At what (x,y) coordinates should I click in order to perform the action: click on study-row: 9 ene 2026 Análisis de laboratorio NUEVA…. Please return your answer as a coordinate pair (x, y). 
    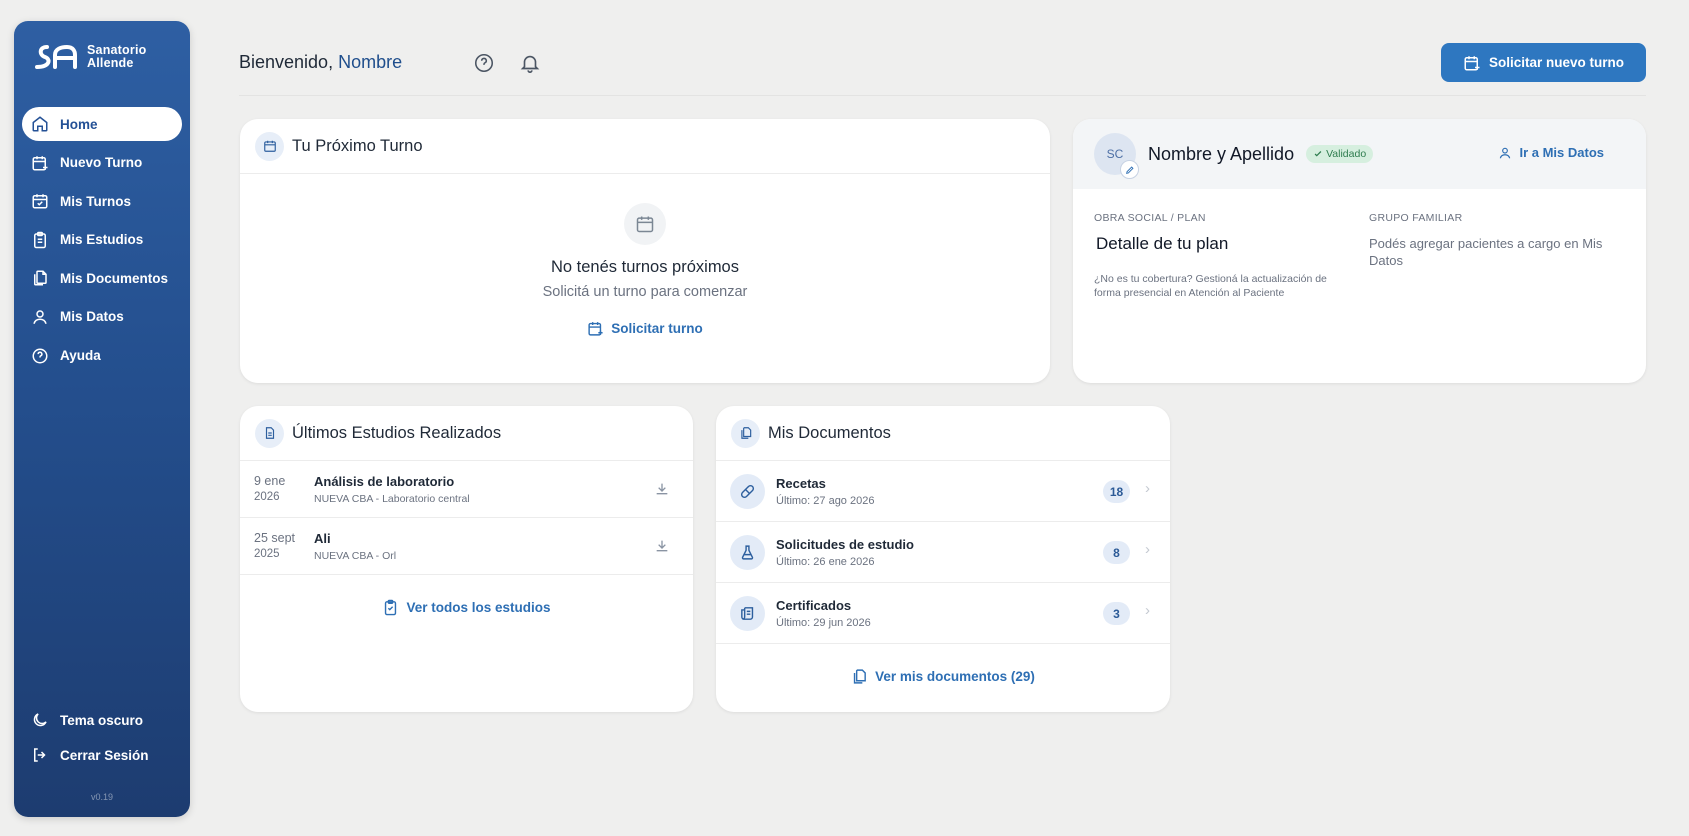
    Looking at the image, I should click on (466, 489).